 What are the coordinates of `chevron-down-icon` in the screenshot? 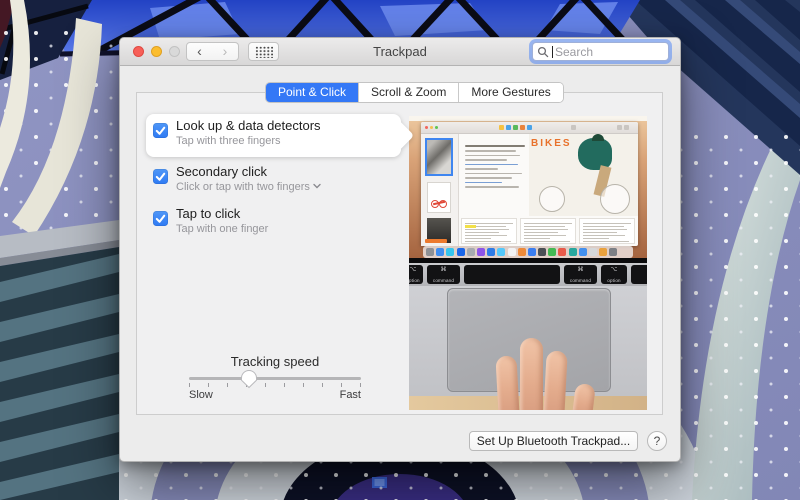 It's located at (317, 186).